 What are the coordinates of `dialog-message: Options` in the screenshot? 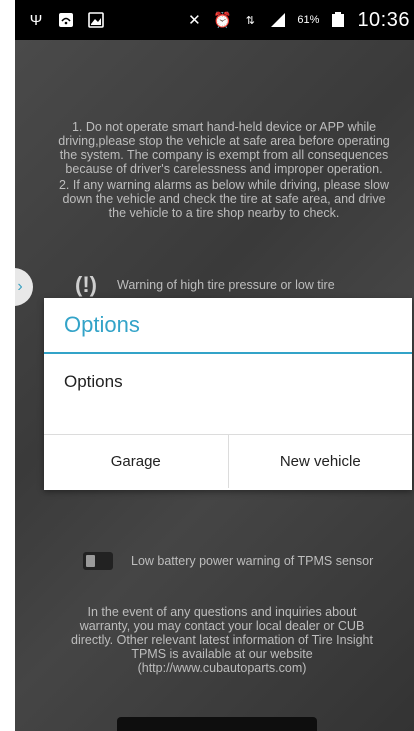 It's located at (93, 381).